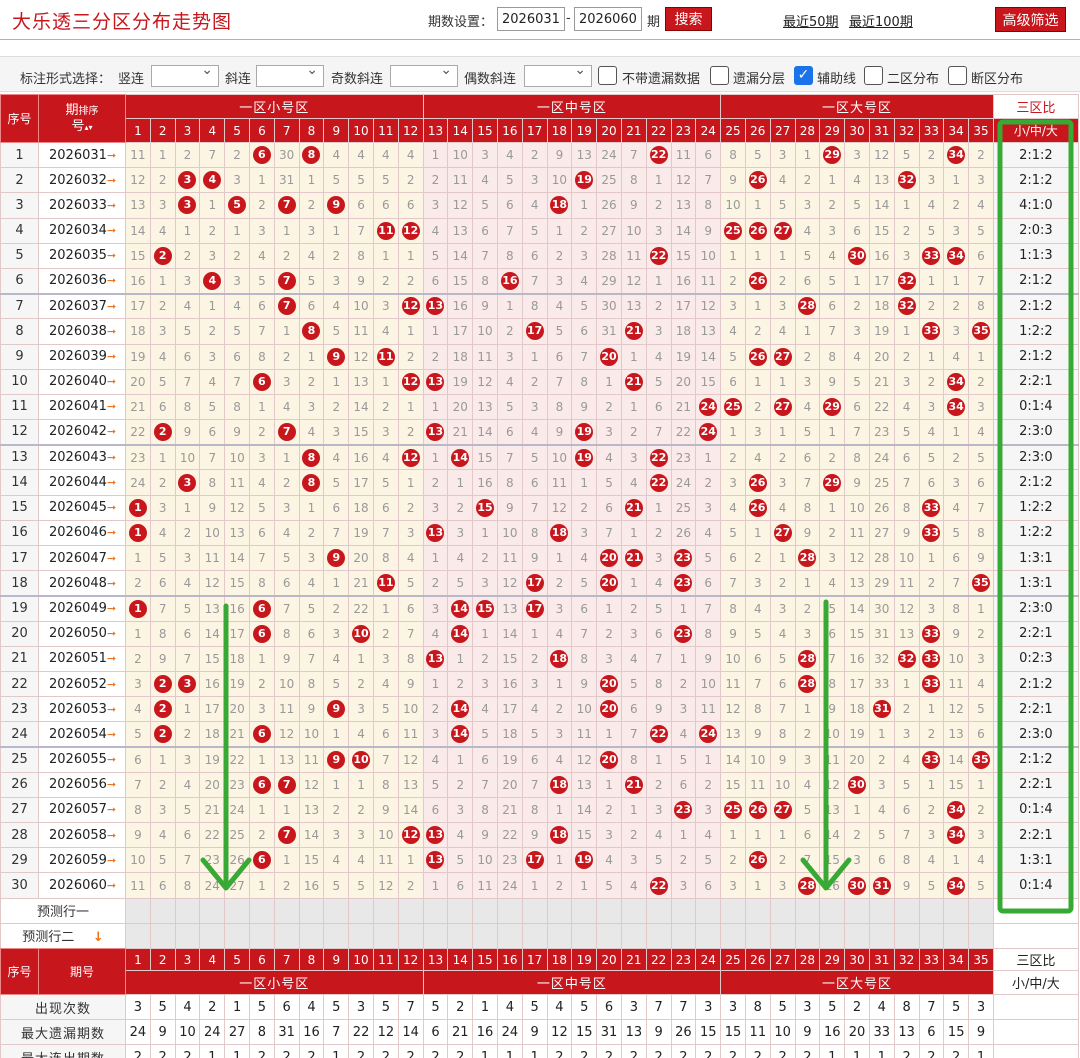 This screenshot has height=1058, width=1080. I want to click on period-text: 2026060, so click(78, 885).